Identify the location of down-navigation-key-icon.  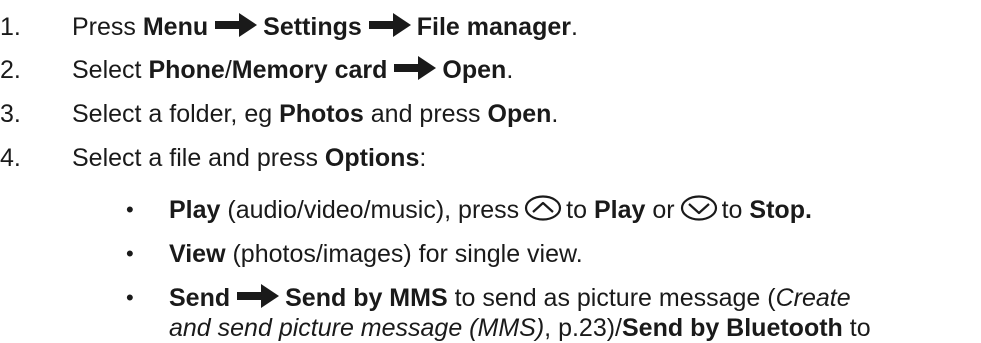
(698, 208).